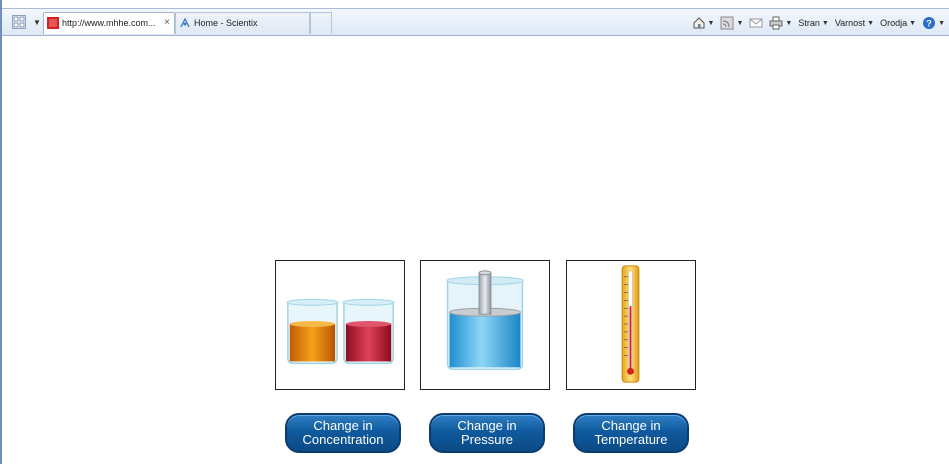  What do you see at coordinates (485, 320) in the screenshot?
I see `piston-beaker-icon` at bounding box center [485, 320].